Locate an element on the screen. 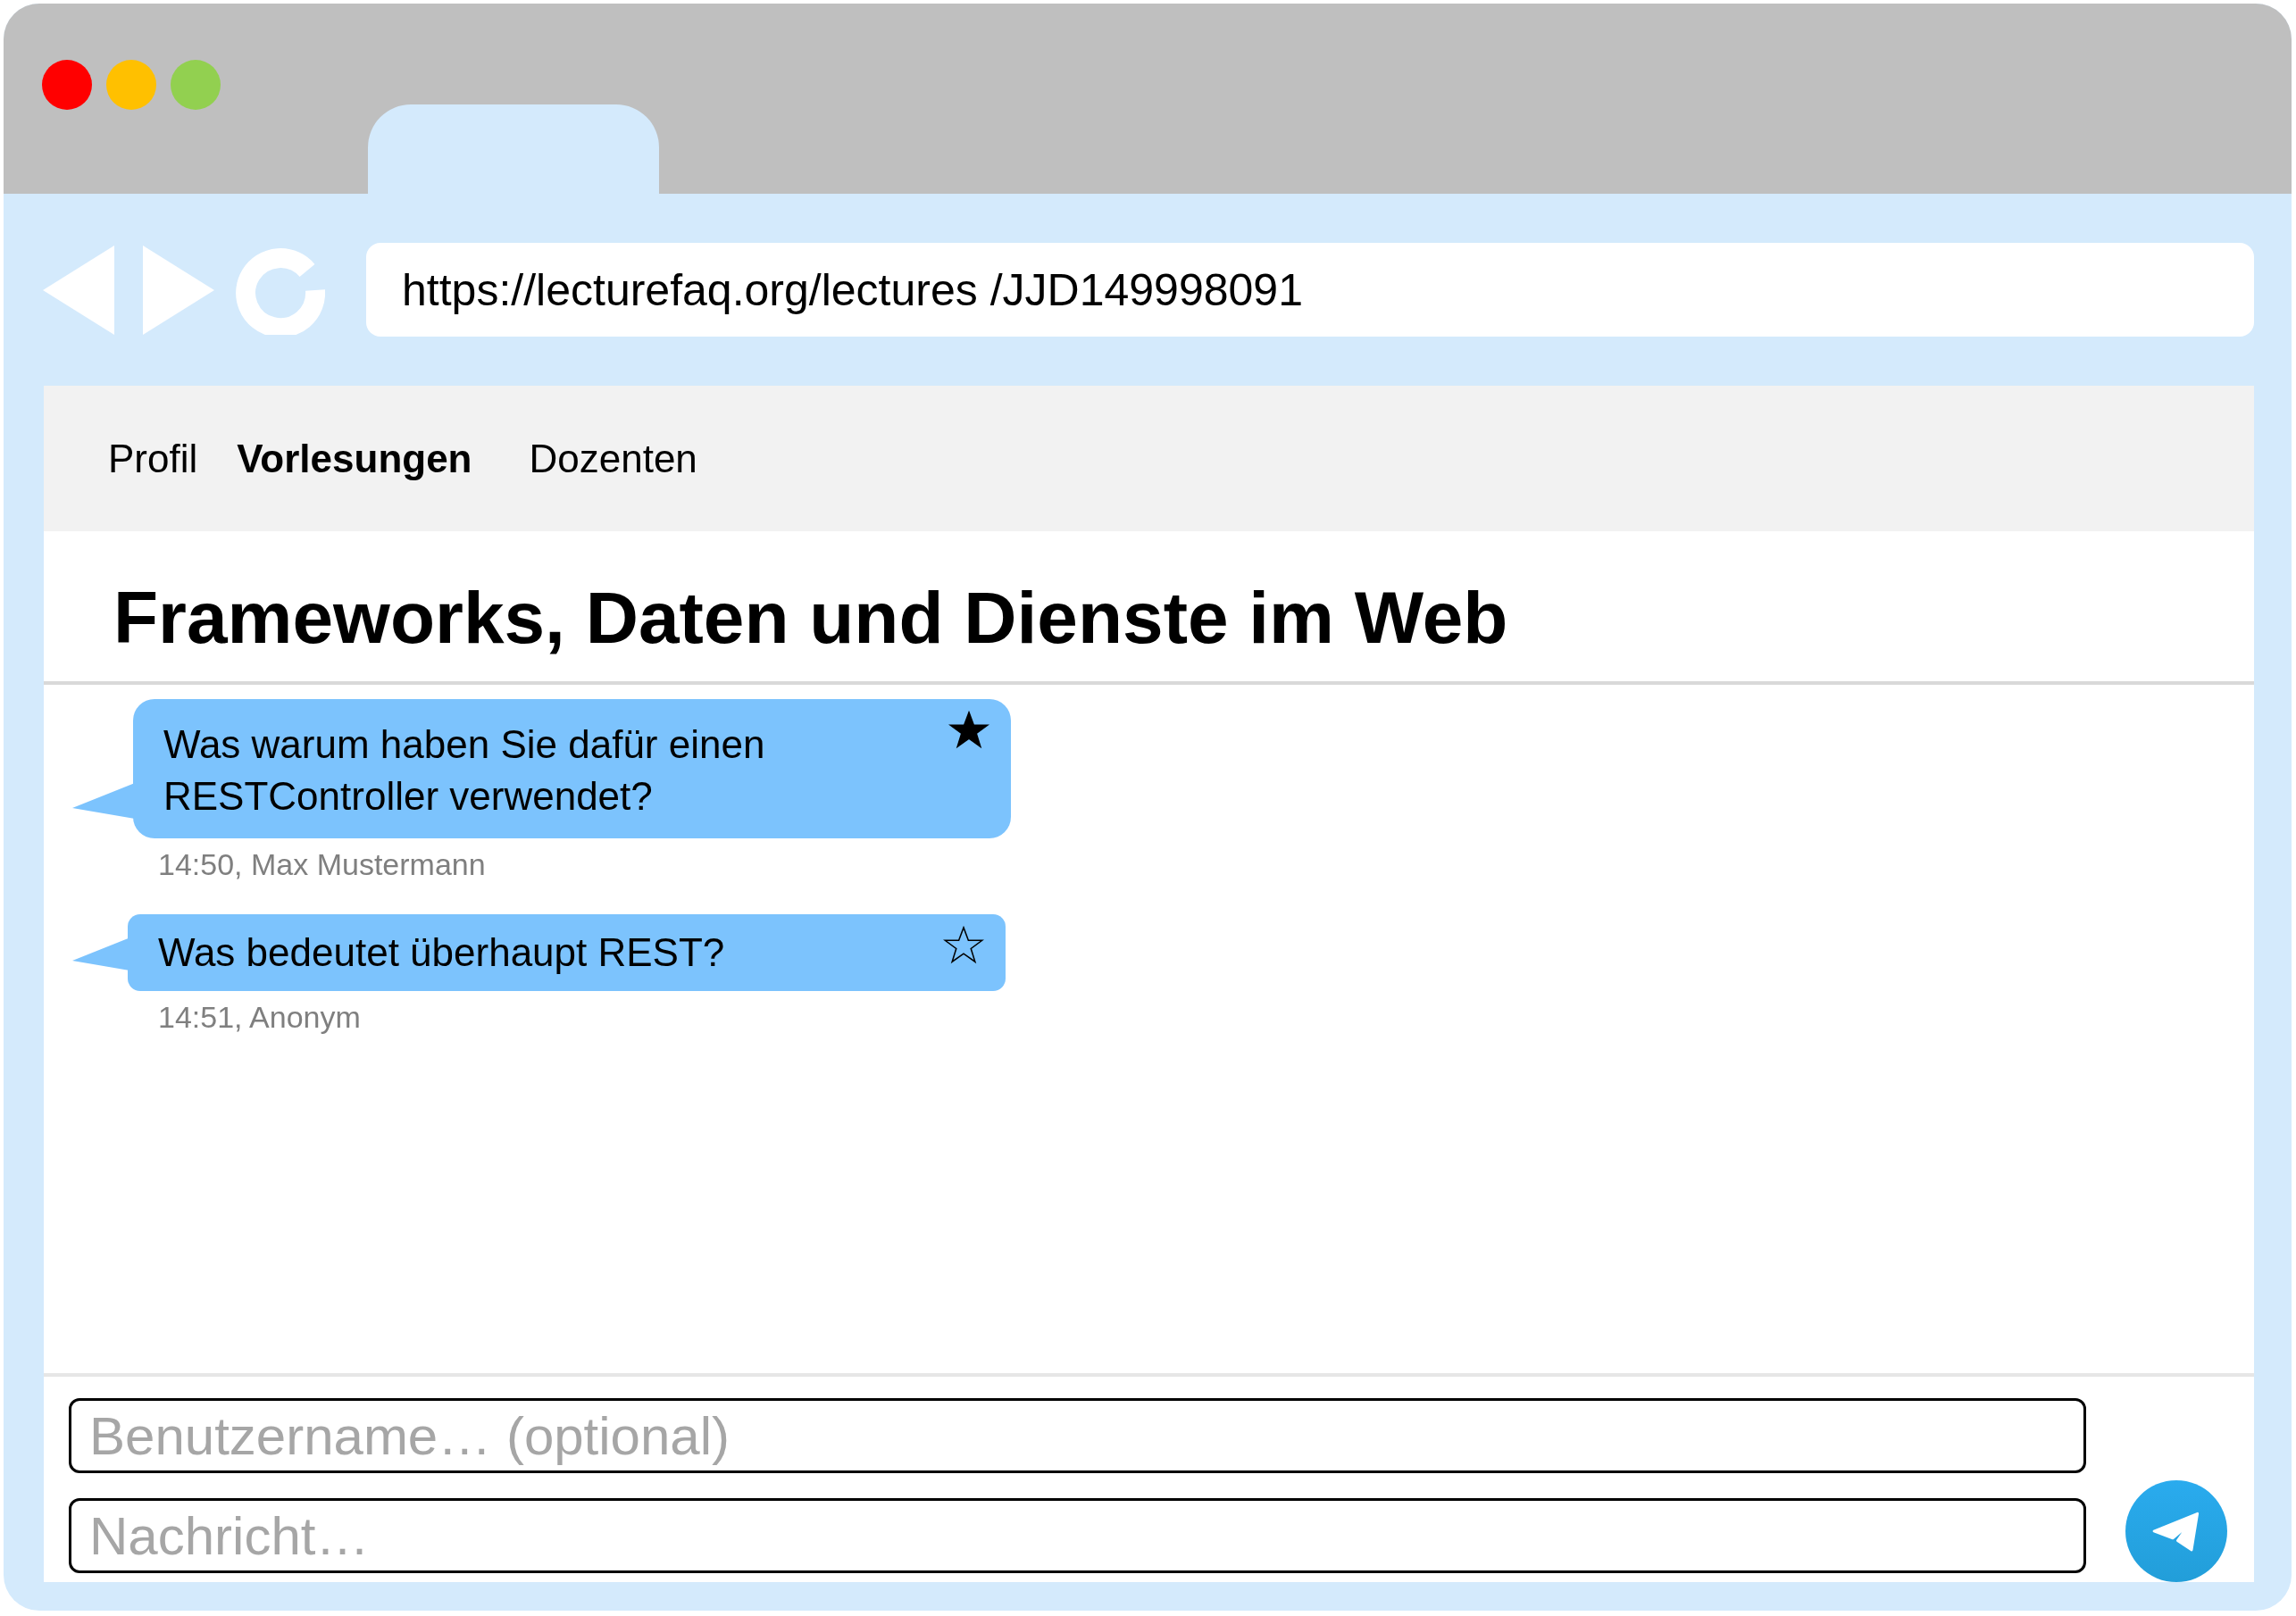  close-button is located at coordinates (67, 85).